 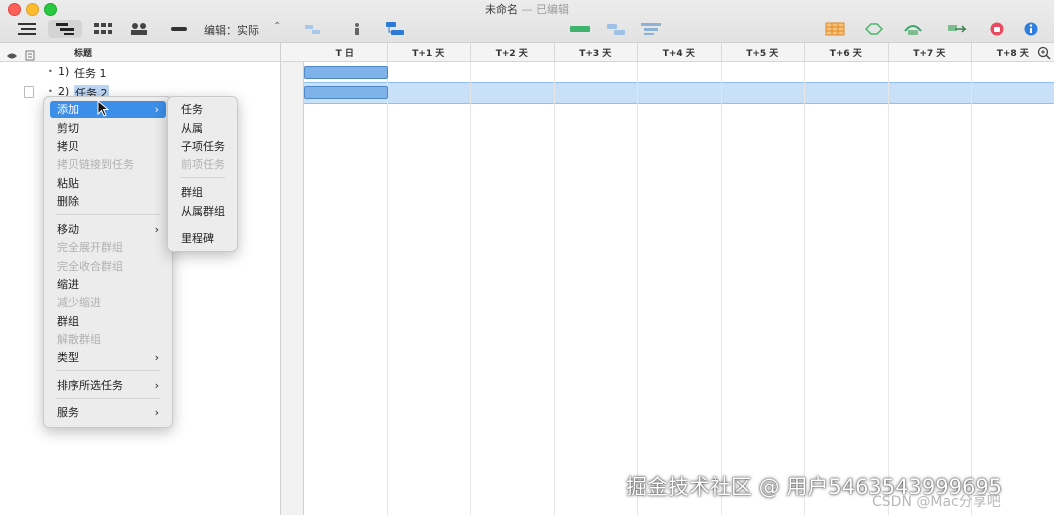 I want to click on submenu-item-task: 任务, so click(x=202, y=109).